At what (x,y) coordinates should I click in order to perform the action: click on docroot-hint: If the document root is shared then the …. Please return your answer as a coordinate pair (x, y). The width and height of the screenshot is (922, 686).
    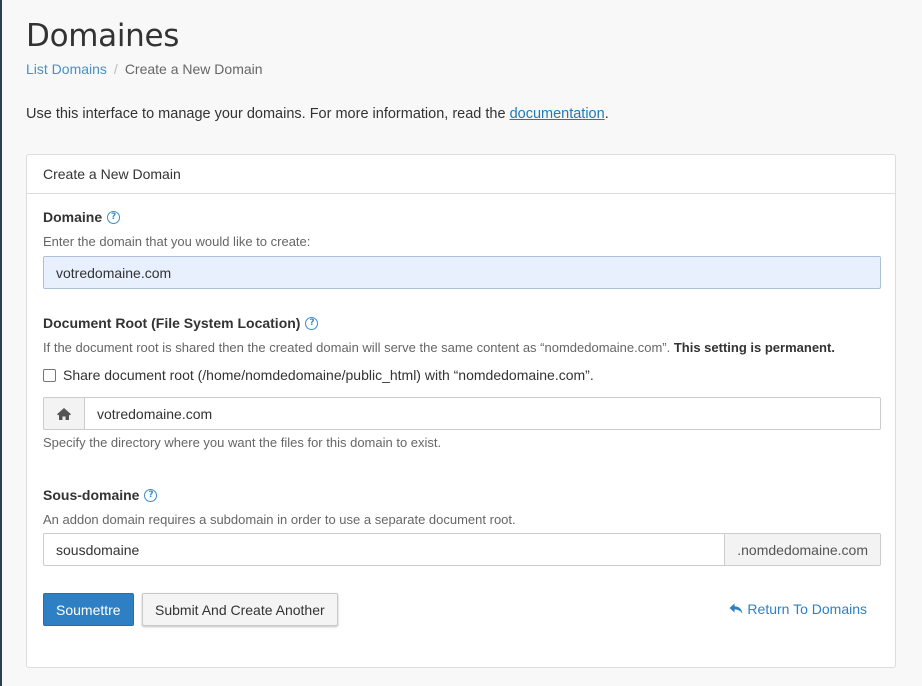
    Looking at the image, I should click on (439, 347).